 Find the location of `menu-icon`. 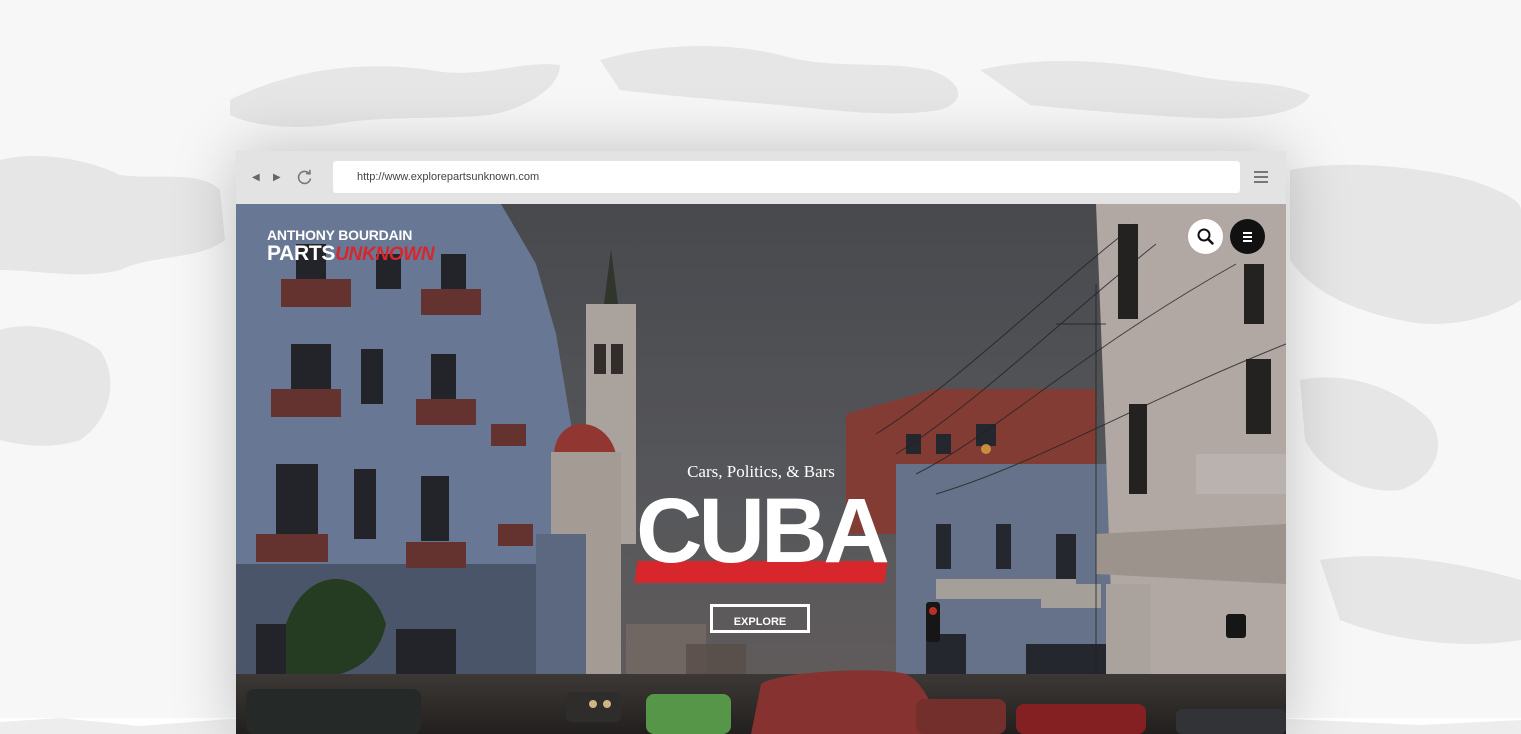

menu-icon is located at coordinates (1247, 238).